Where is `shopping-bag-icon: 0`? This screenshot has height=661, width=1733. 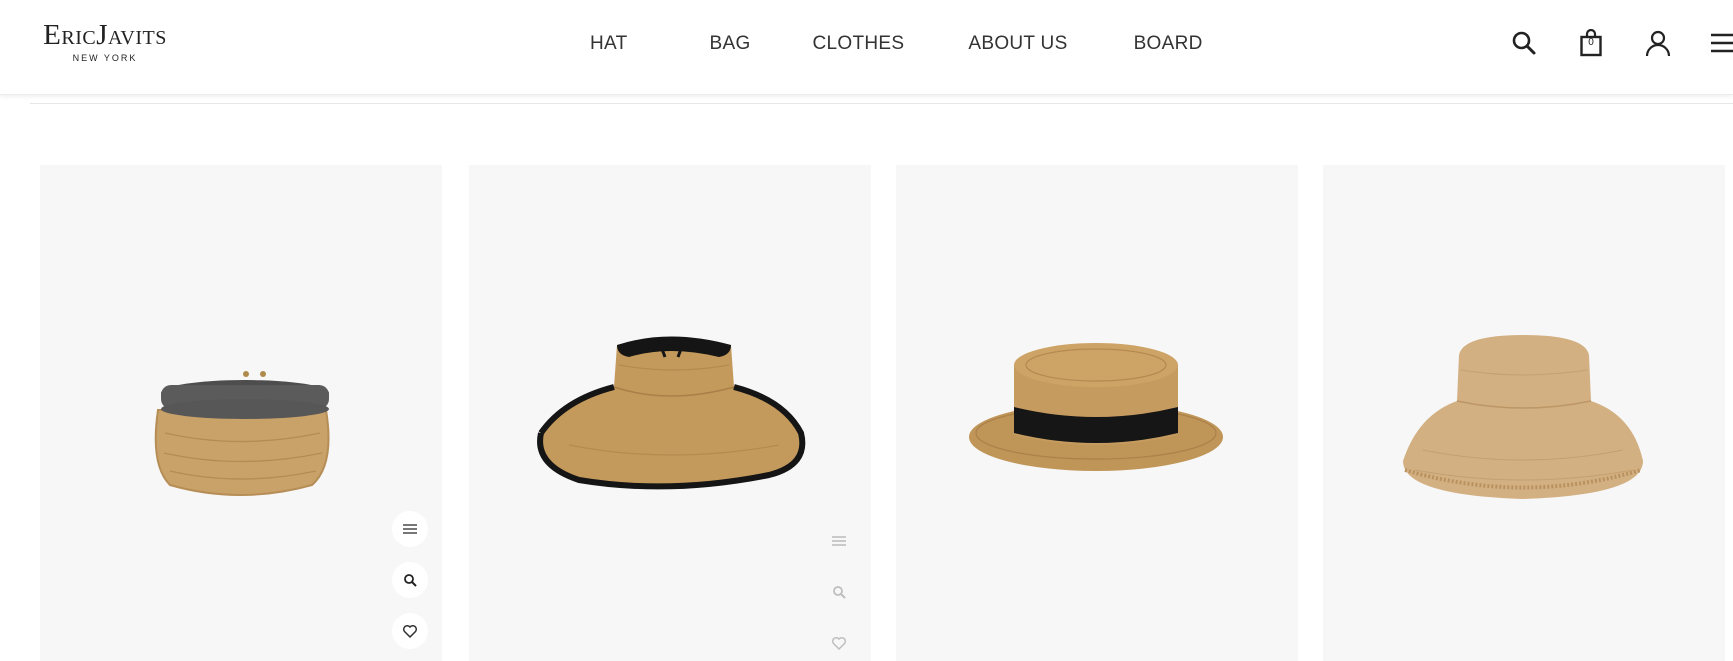
shopping-bag-icon: 0 is located at coordinates (1591, 43).